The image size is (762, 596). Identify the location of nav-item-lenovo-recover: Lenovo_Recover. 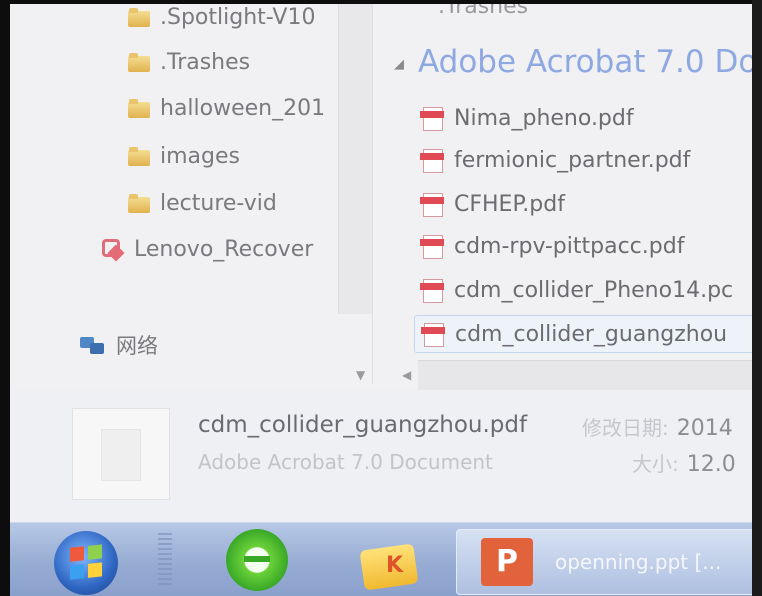
(206, 249).